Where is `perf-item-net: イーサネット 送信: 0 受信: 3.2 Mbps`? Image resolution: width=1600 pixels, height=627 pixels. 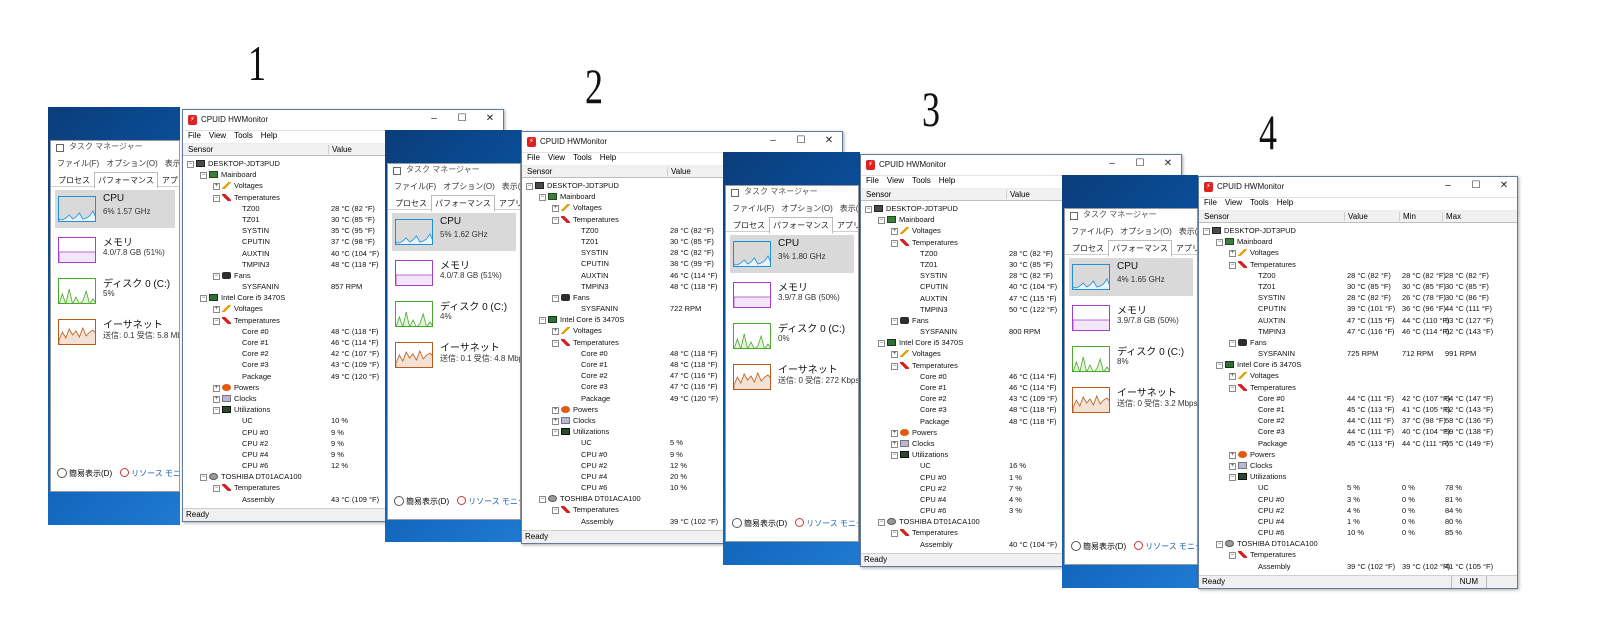
perf-item-net: イーサネット 送信: 0 受信: 3.2 Mbps is located at coordinates (1133, 400).